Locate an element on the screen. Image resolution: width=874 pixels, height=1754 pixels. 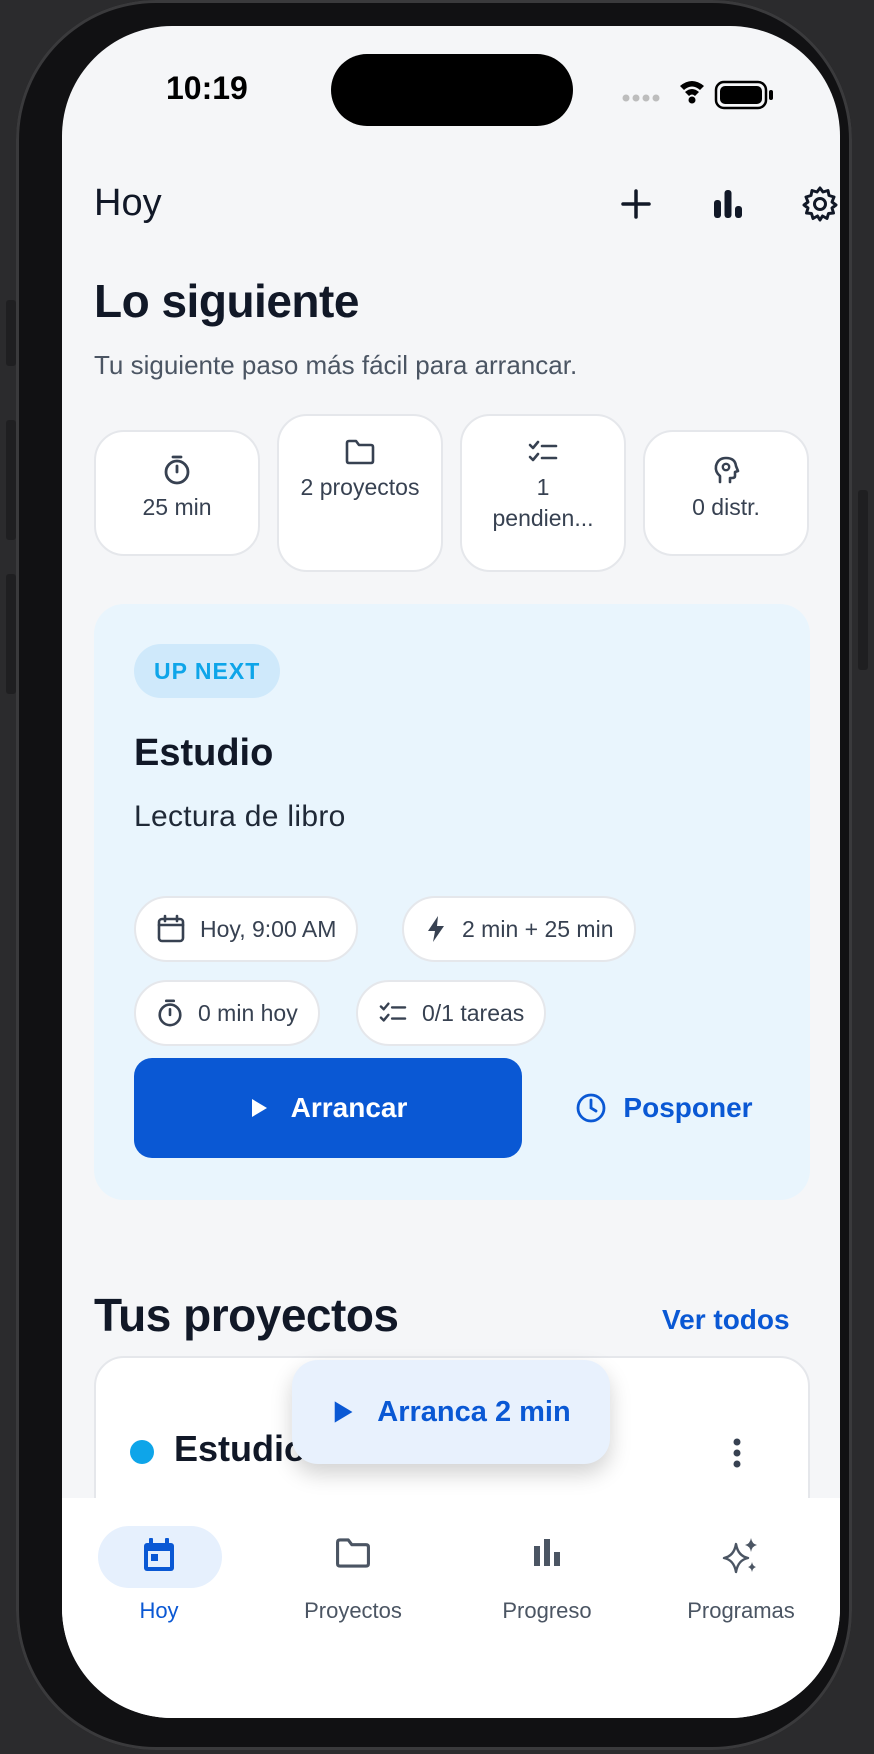
stats-button is located at coordinates (728, 204).